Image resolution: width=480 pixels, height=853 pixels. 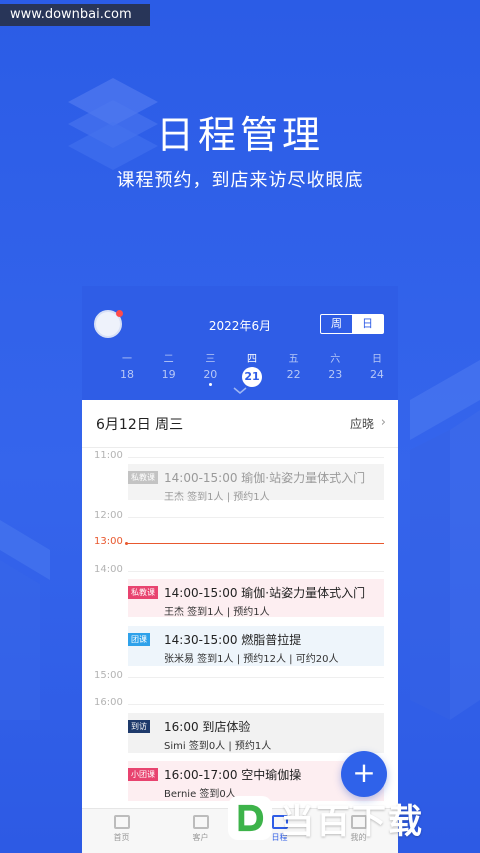 I want to click on day-thu-today: 四 21, so click(x=252, y=368).